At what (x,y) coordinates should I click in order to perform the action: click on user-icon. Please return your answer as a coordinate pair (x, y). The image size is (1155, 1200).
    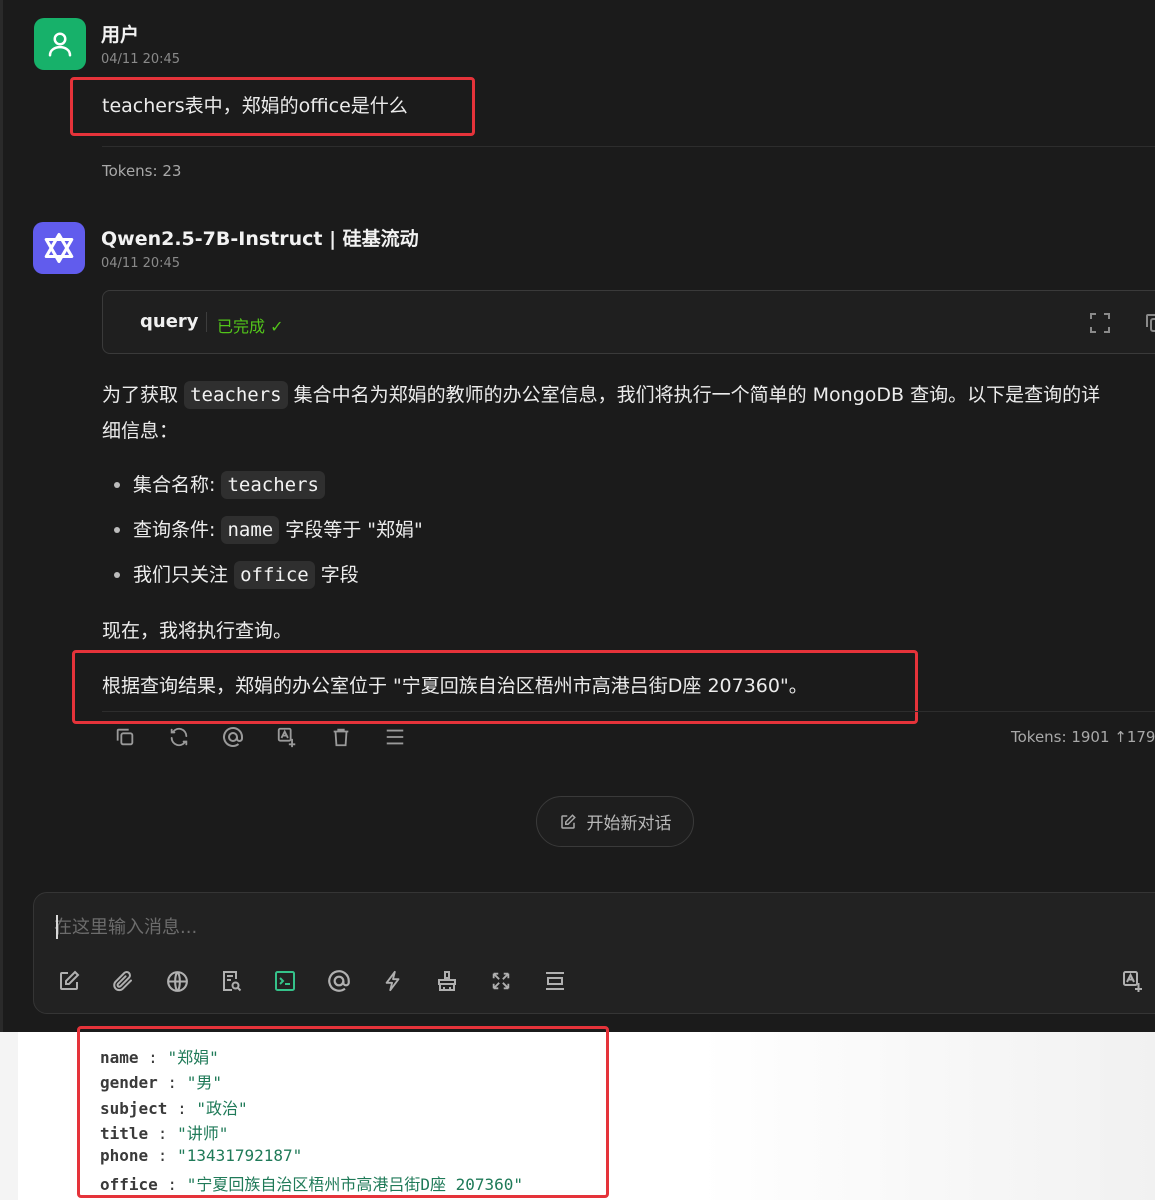
    Looking at the image, I should click on (60, 44).